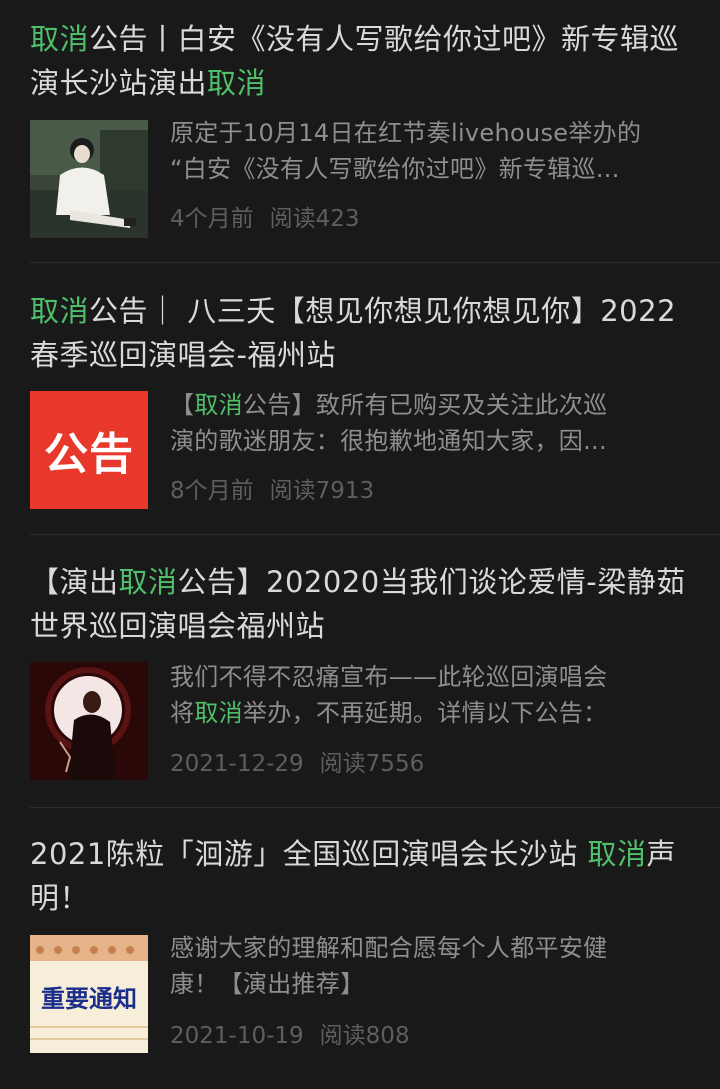 Image resolution: width=720 pixels, height=1089 pixels. Describe the element at coordinates (212, 491) in the screenshot. I see `publish-time: 8个月前` at that location.